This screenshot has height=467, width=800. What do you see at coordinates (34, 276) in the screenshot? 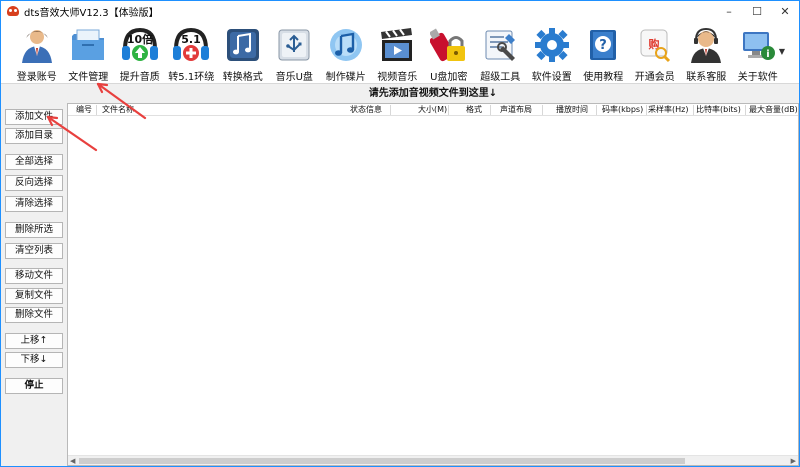
I see `move-file-button: 移动文件` at bounding box center [34, 276].